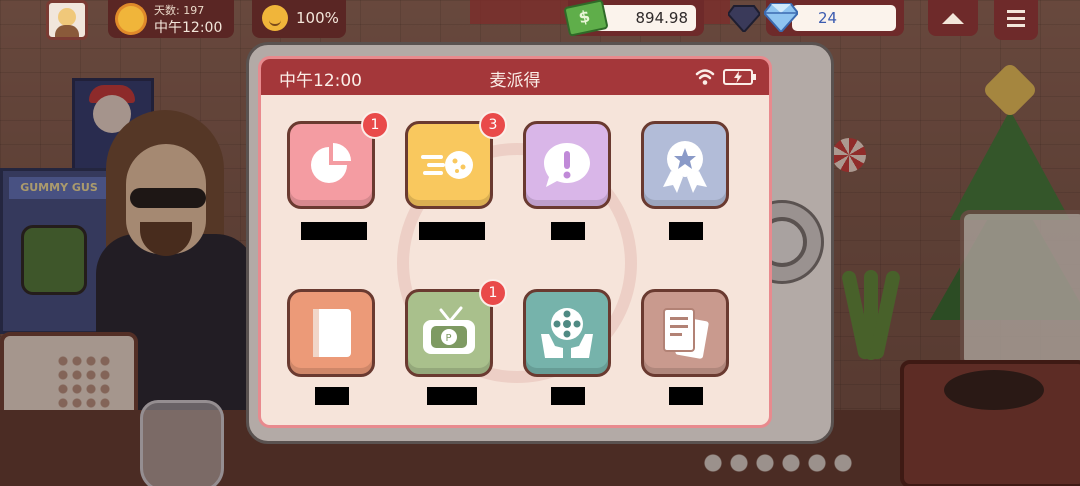 The width and height of the screenshot is (1080, 486). Describe the element at coordinates (1016, 20) in the screenshot. I see `menu-button` at that location.